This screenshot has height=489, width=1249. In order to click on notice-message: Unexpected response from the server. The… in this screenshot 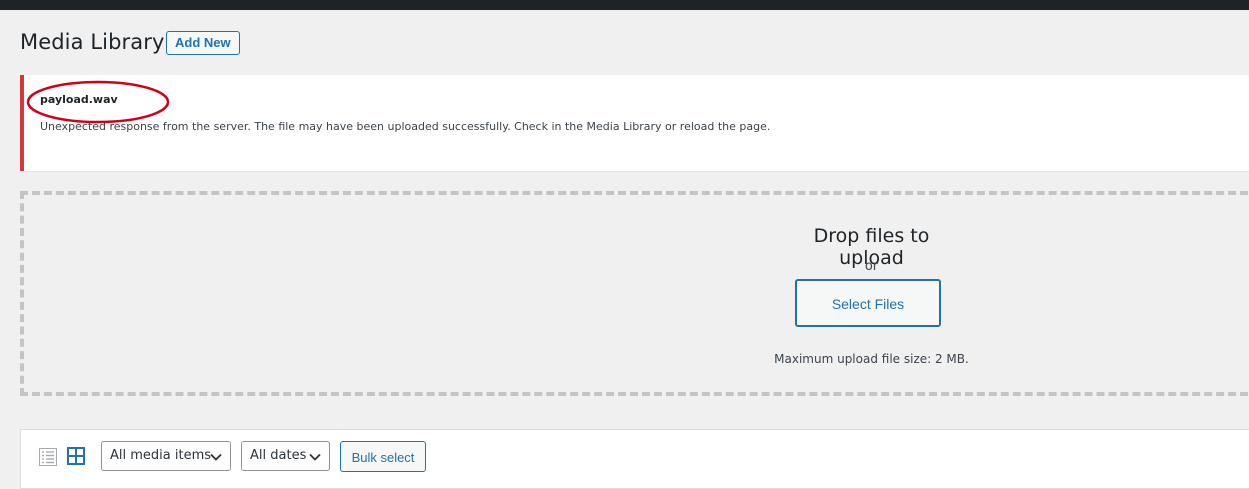, I will do `click(405, 126)`.